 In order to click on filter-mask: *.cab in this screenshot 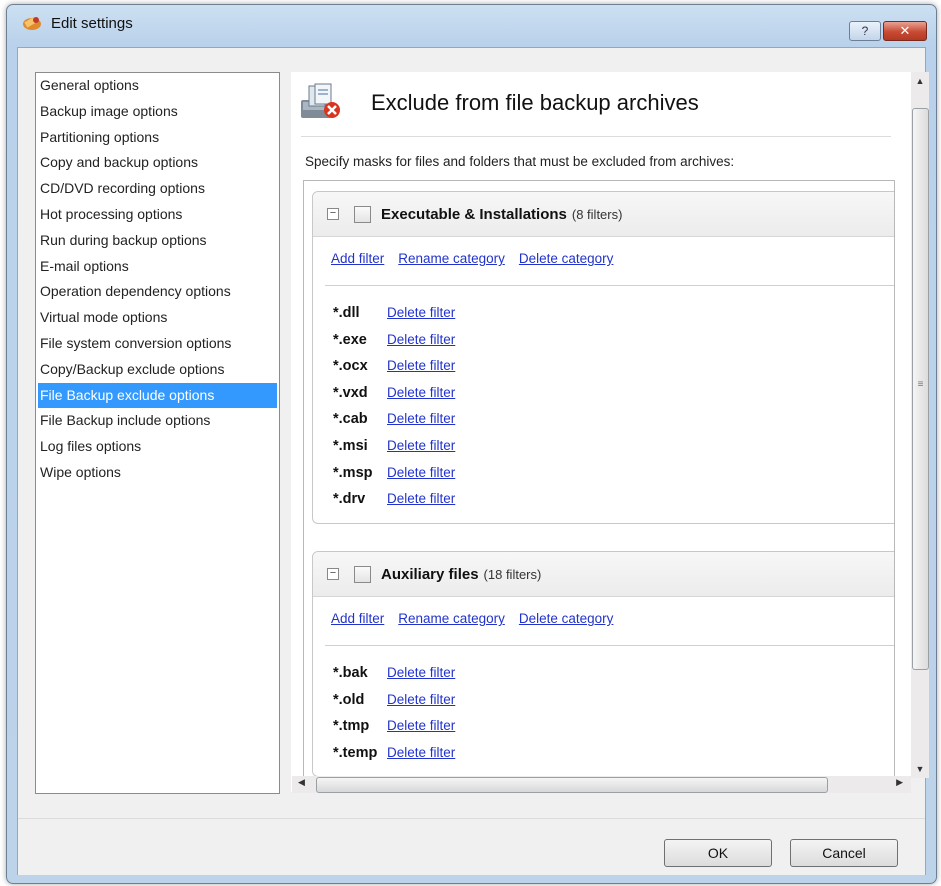, I will do `click(350, 419)`.